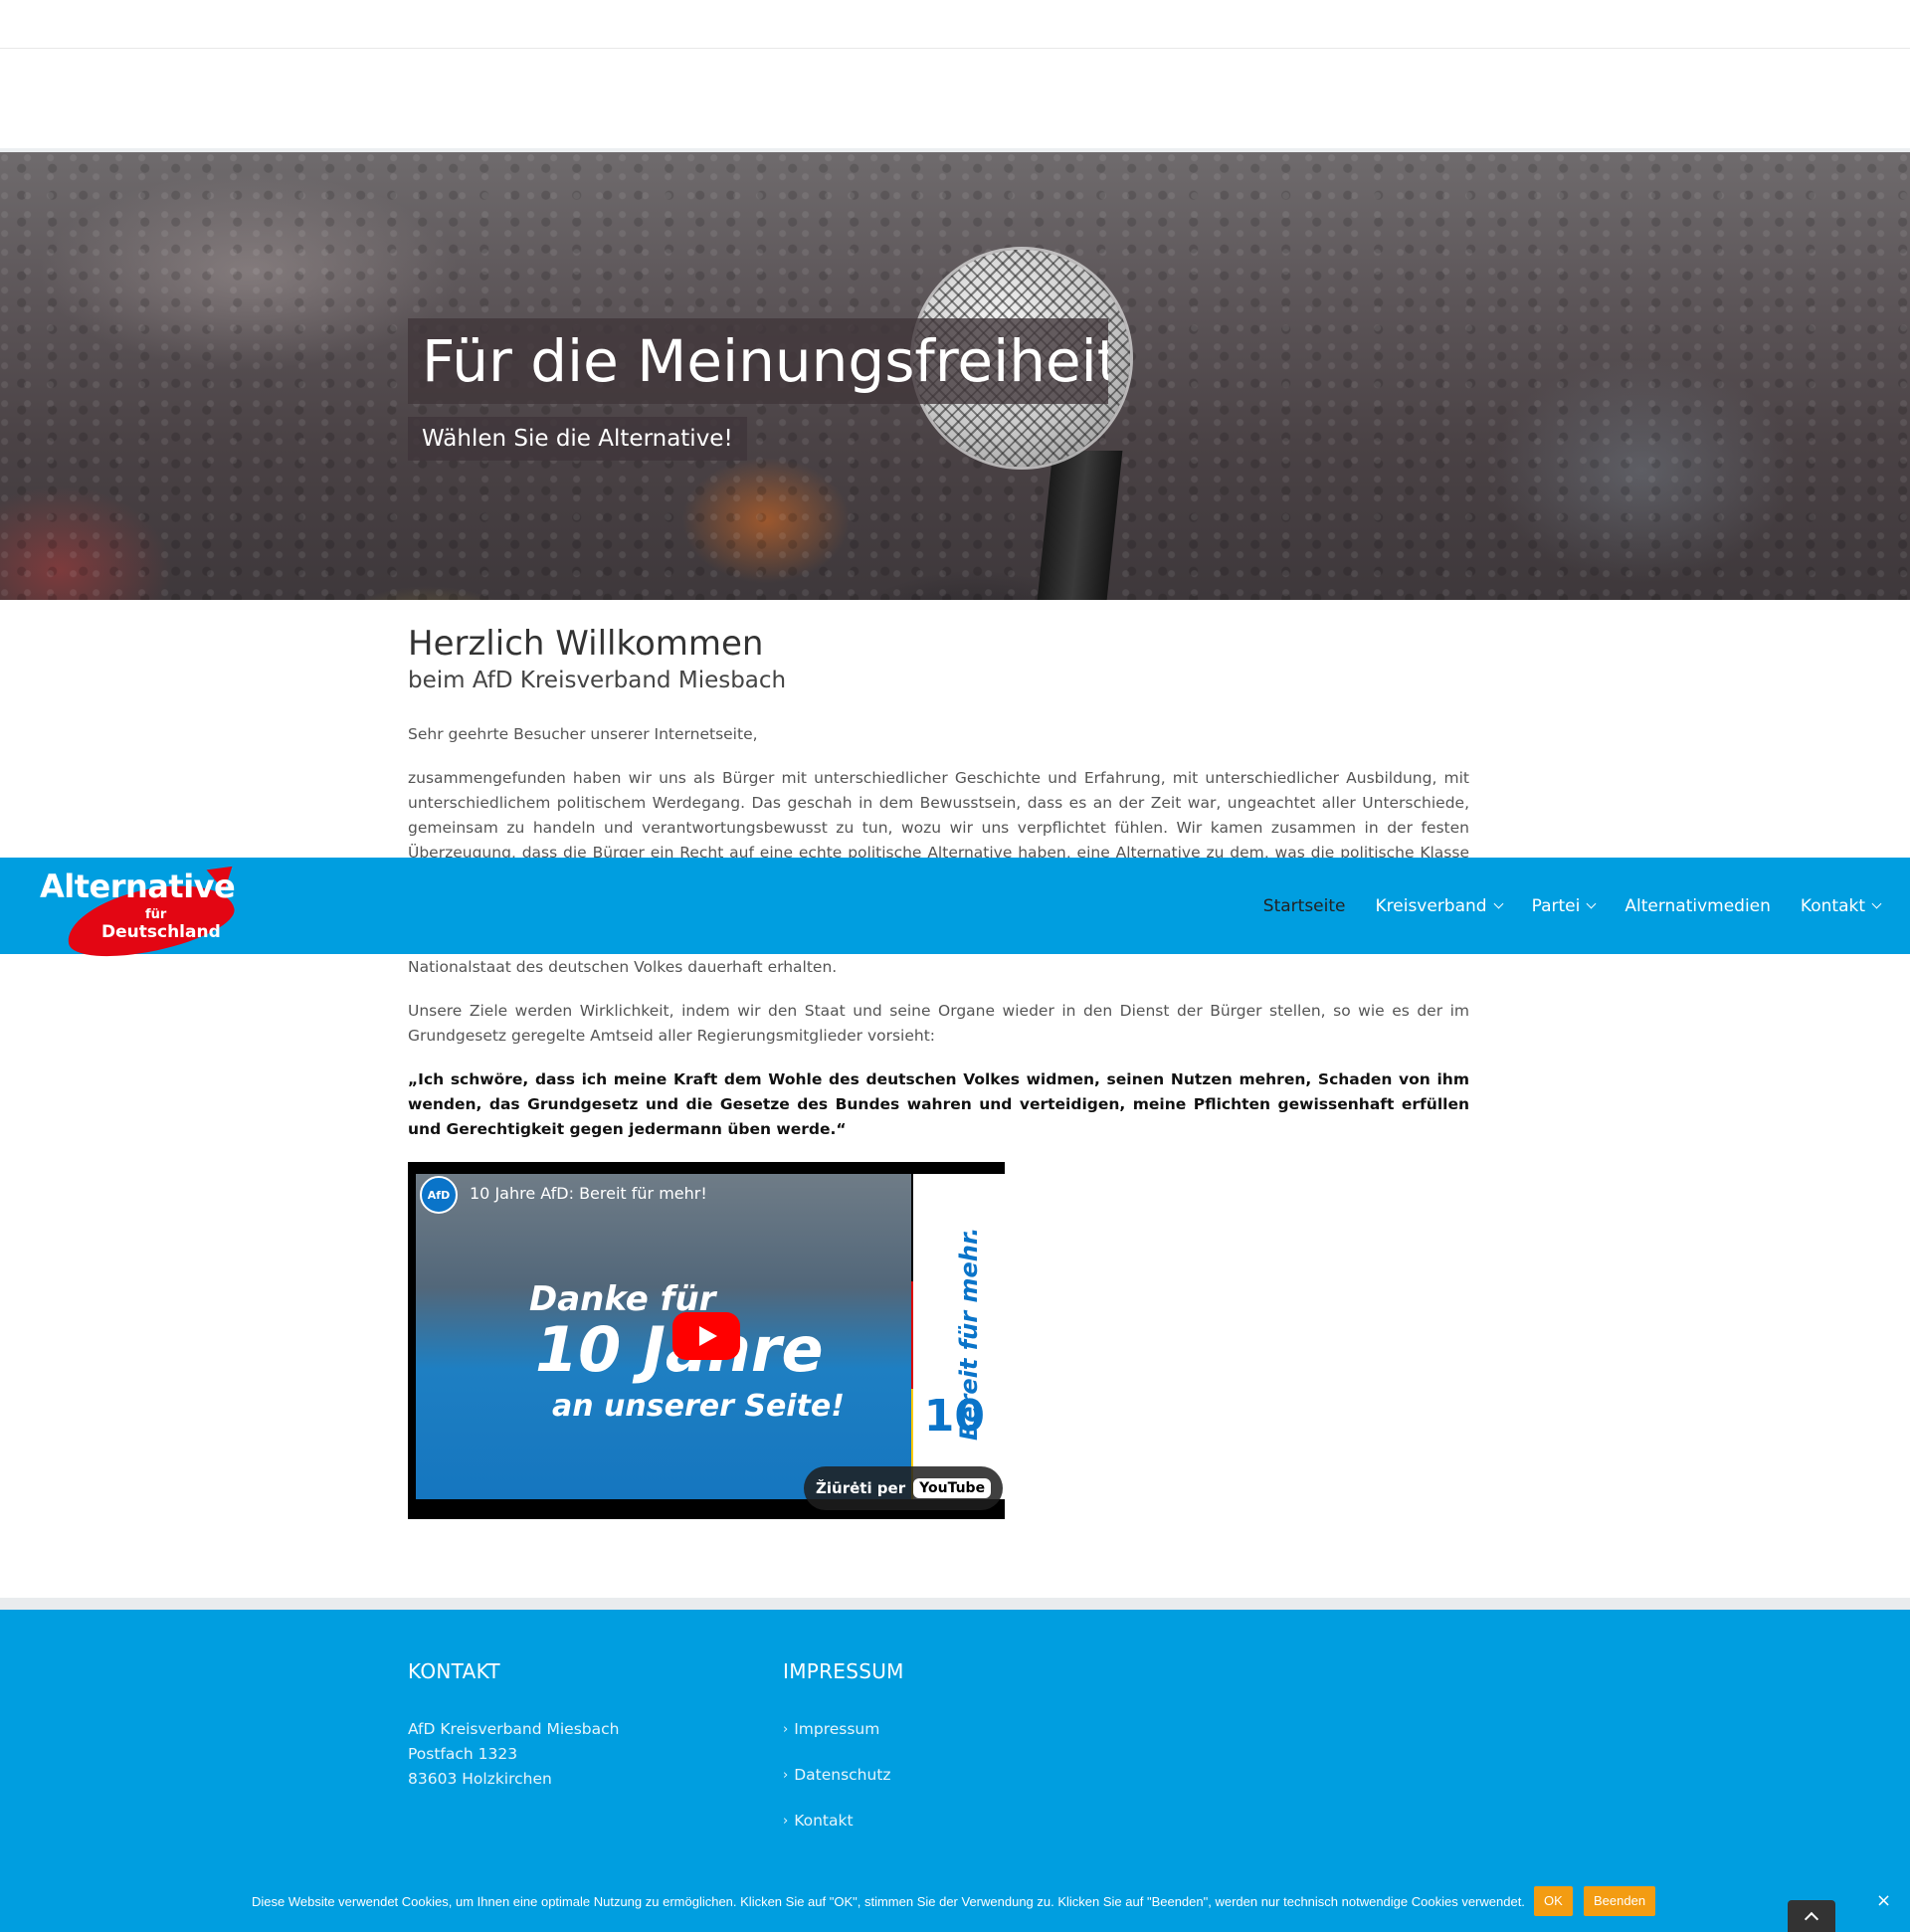  What do you see at coordinates (577, 439) in the screenshot?
I see `hero-subtitle: Wählen Sie die Alternative!` at bounding box center [577, 439].